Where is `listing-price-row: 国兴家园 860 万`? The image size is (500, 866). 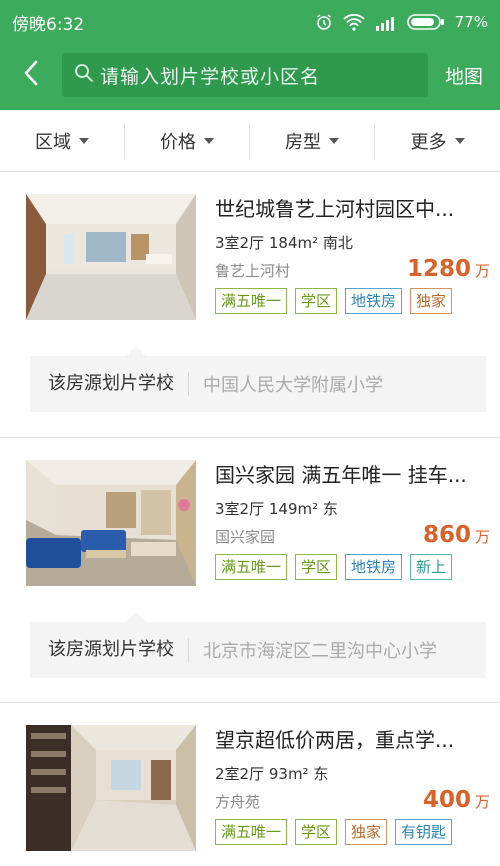
listing-price-row: 国兴家园 860 万 is located at coordinates (352, 535).